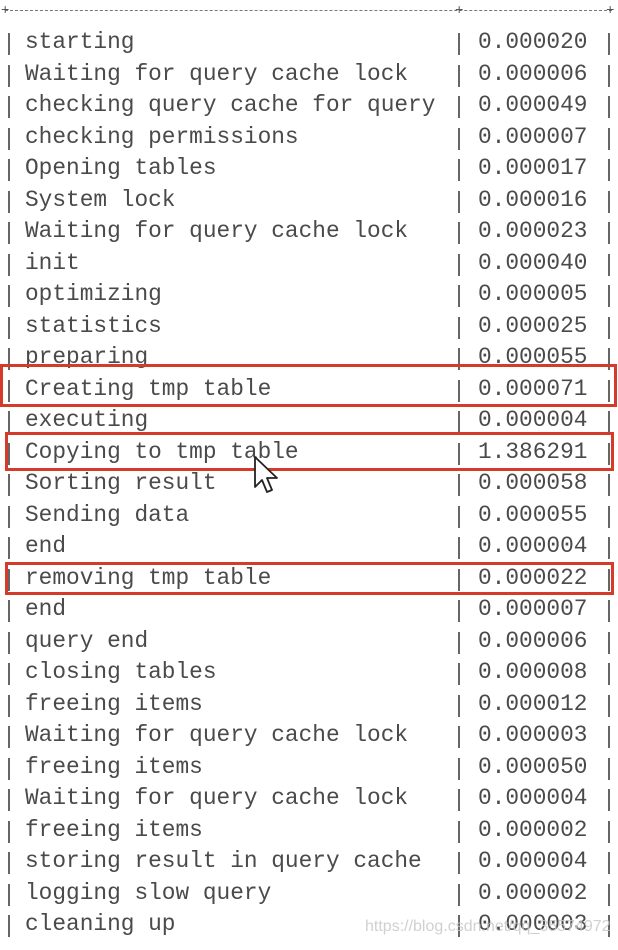  What do you see at coordinates (266, 474) in the screenshot?
I see `mouse-cursor-icon` at bounding box center [266, 474].